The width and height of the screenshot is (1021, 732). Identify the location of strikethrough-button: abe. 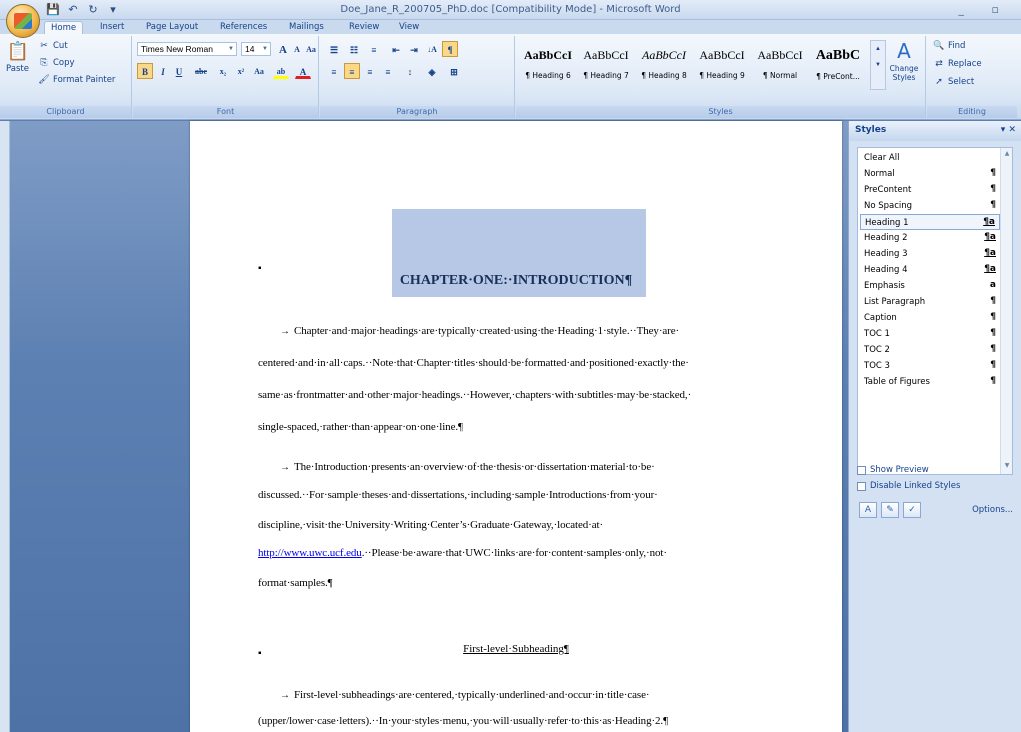
(201, 71).